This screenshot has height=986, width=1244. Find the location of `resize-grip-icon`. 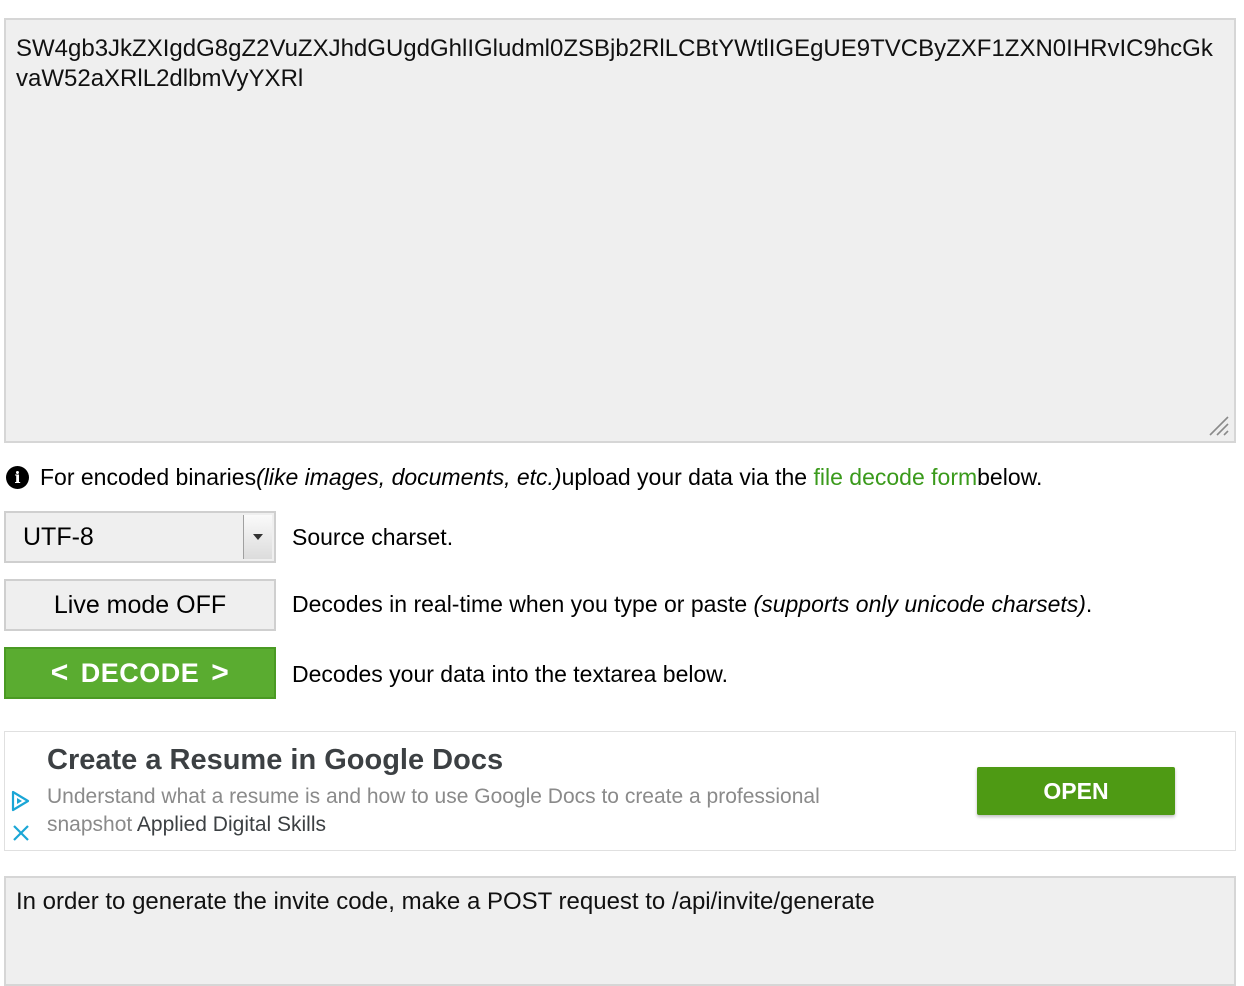

resize-grip-icon is located at coordinates (1218, 425).